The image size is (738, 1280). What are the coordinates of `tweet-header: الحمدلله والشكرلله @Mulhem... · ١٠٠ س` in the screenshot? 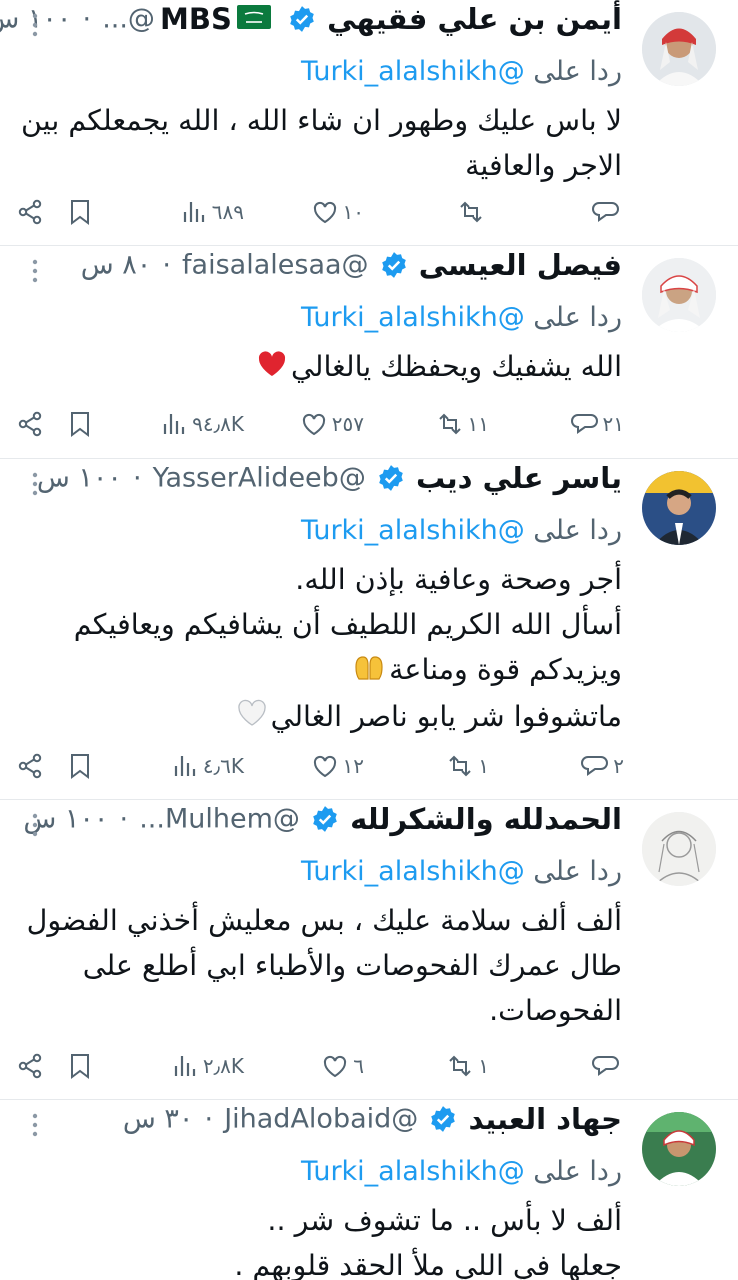 It's located at (321, 826).